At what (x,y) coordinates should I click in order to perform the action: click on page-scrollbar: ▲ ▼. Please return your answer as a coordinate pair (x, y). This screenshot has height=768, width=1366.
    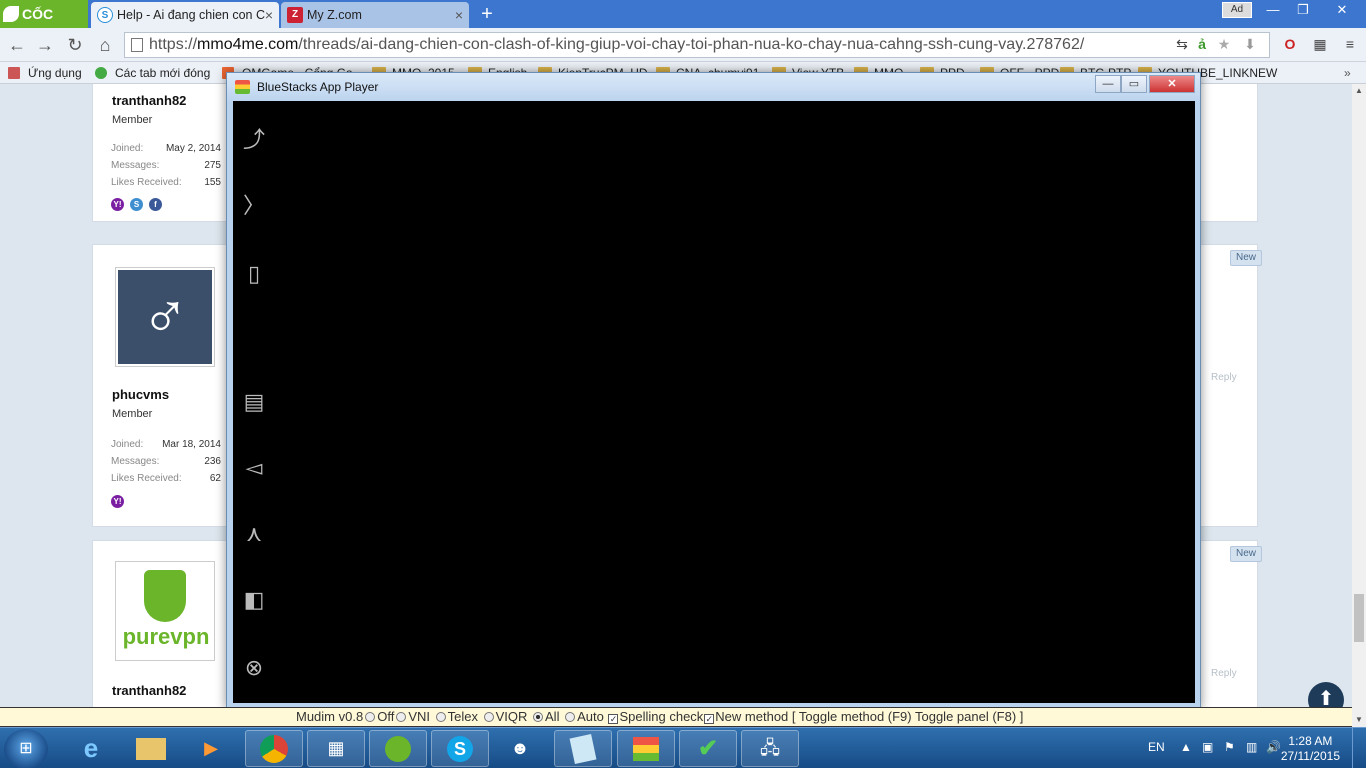
    Looking at the image, I should click on (1359, 405).